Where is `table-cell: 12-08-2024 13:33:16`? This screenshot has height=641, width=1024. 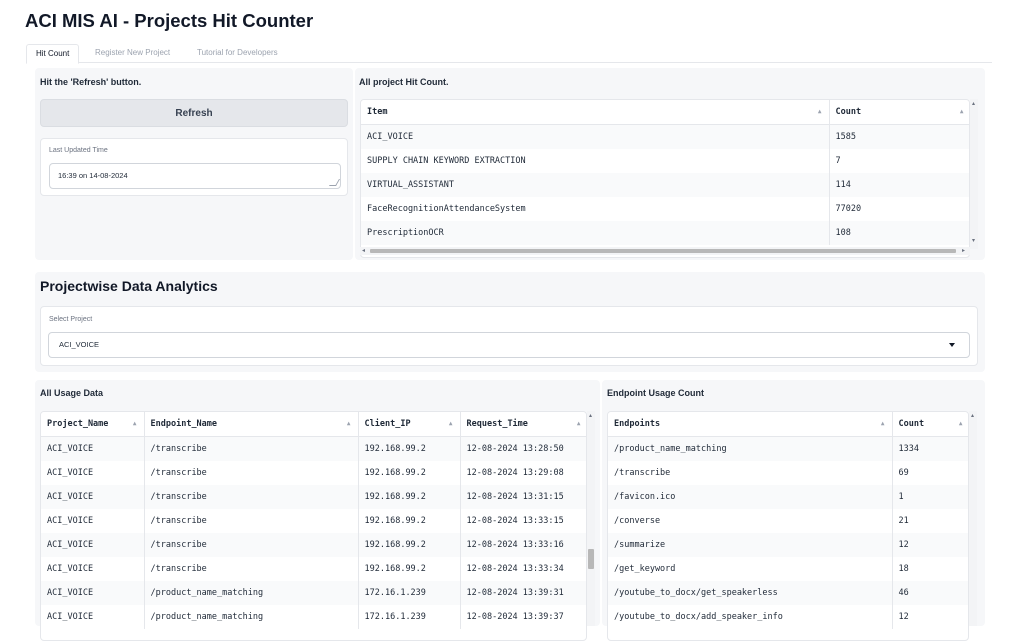 table-cell: 12-08-2024 13:33:16 is located at coordinates (523, 545).